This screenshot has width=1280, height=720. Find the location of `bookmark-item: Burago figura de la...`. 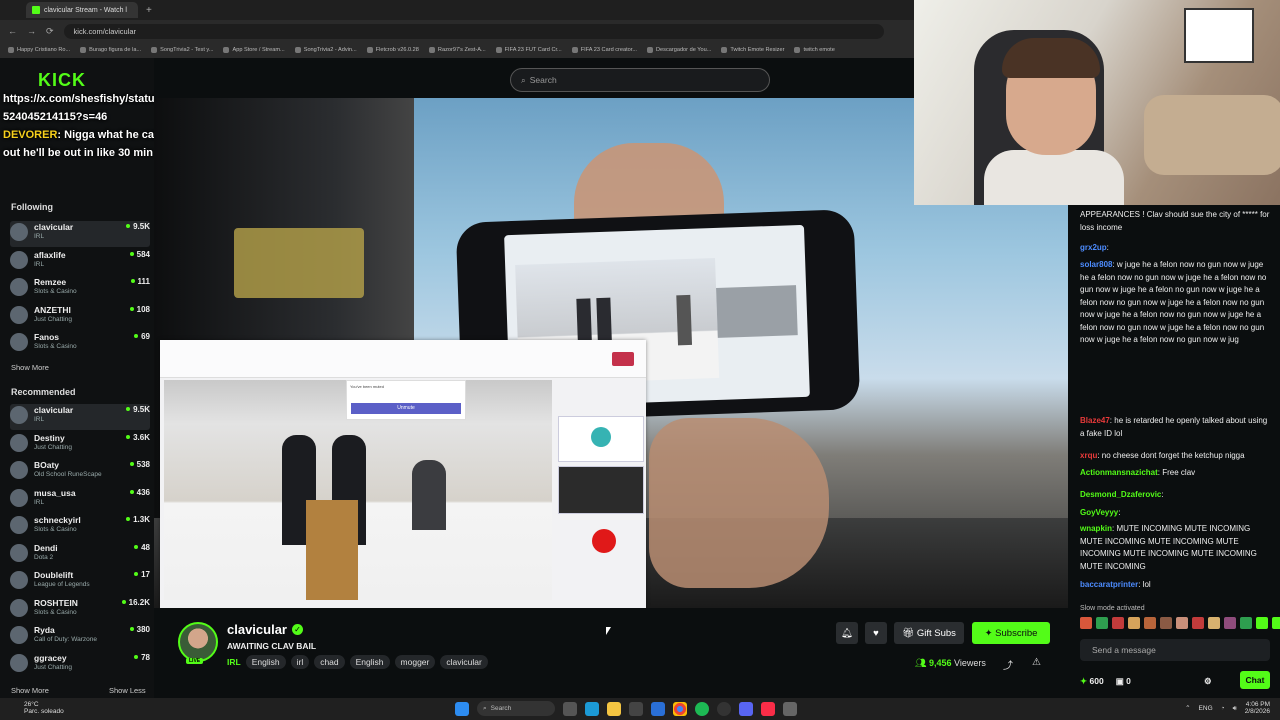

bookmark-item: Burago figura de la... is located at coordinates (110, 50).